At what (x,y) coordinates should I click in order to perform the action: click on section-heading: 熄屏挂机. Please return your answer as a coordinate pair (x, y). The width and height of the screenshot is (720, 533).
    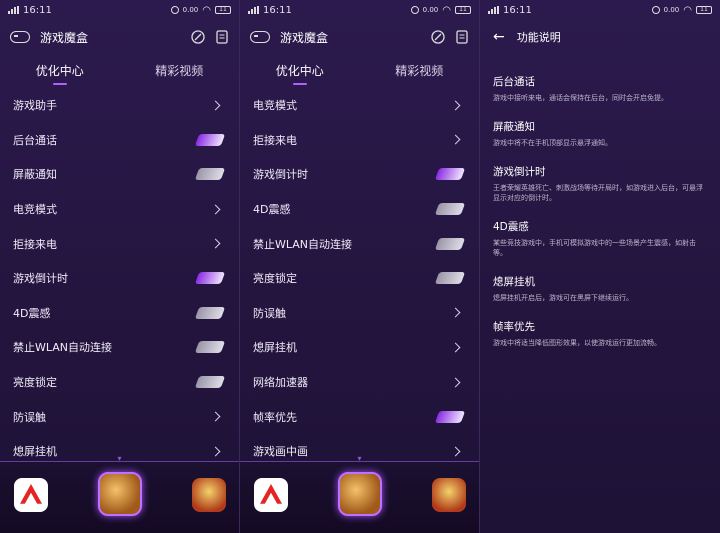
    Looking at the image, I should click on (514, 282).